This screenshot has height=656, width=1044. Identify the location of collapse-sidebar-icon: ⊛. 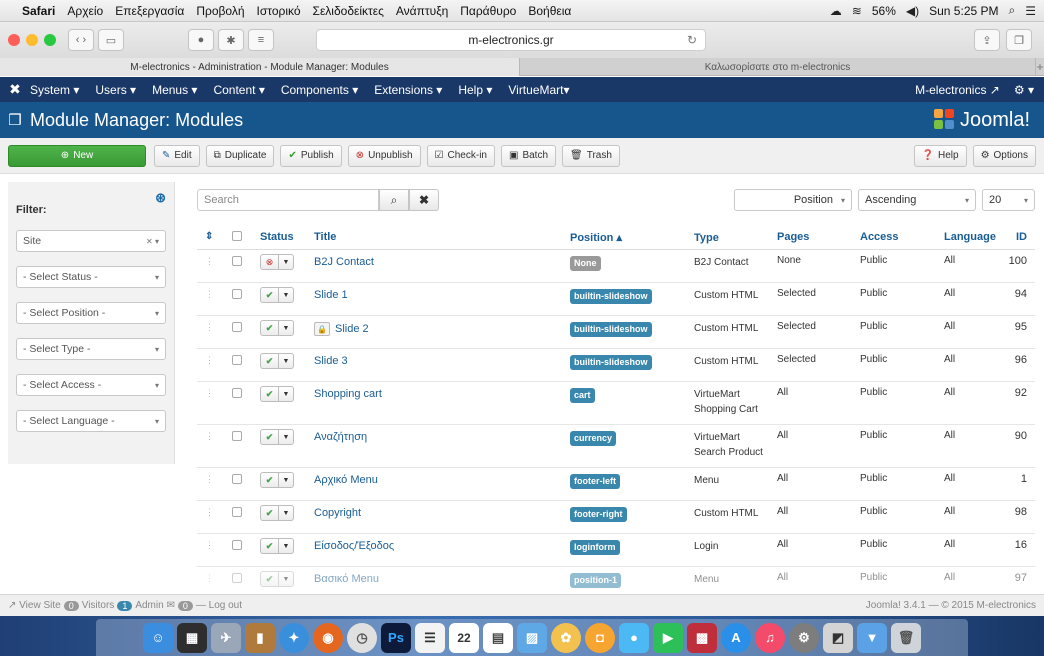
(160, 198).